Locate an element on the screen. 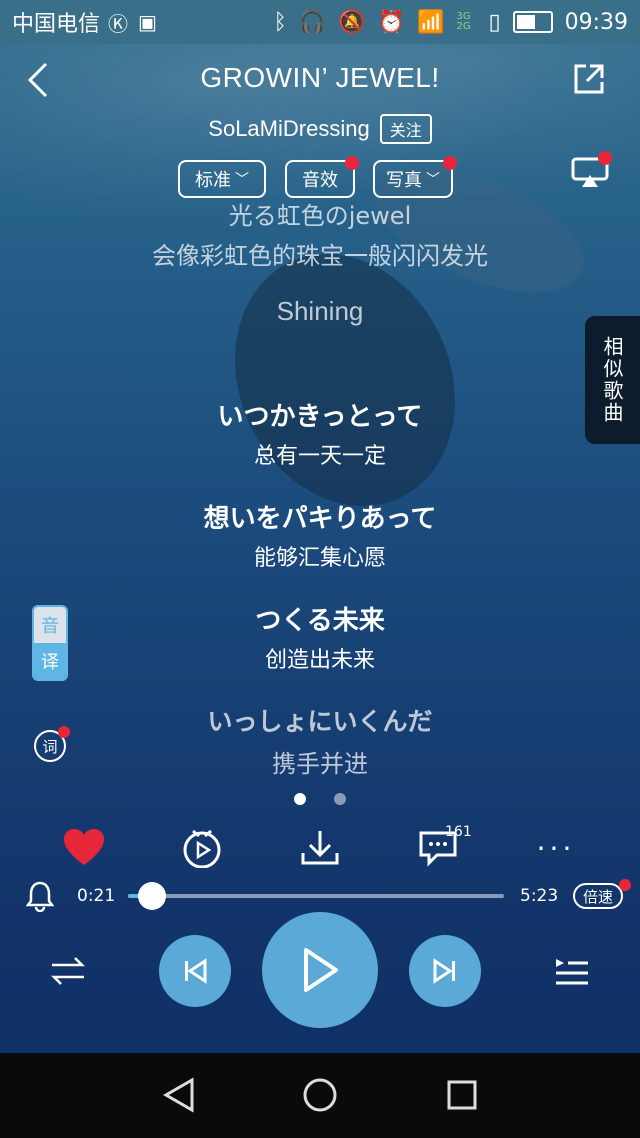 Image resolution: width=640 pixels, height=1138 pixels. playlist-button is located at coordinates (572, 974).